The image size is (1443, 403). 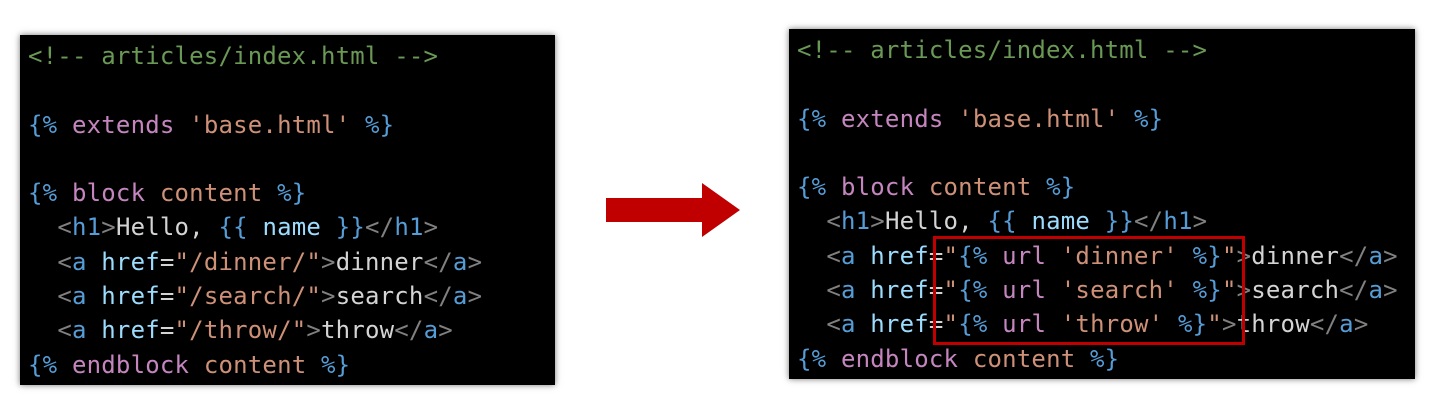 What do you see at coordinates (1002, 221) in the screenshot?
I see `var-open: {{` at bounding box center [1002, 221].